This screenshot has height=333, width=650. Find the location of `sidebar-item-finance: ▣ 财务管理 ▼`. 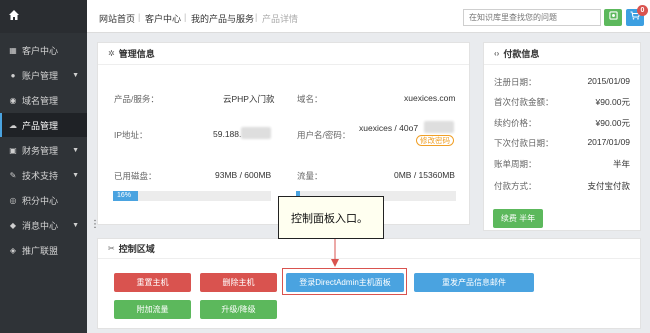

sidebar-item-finance: ▣ 财务管理 ▼ is located at coordinates (43, 150).